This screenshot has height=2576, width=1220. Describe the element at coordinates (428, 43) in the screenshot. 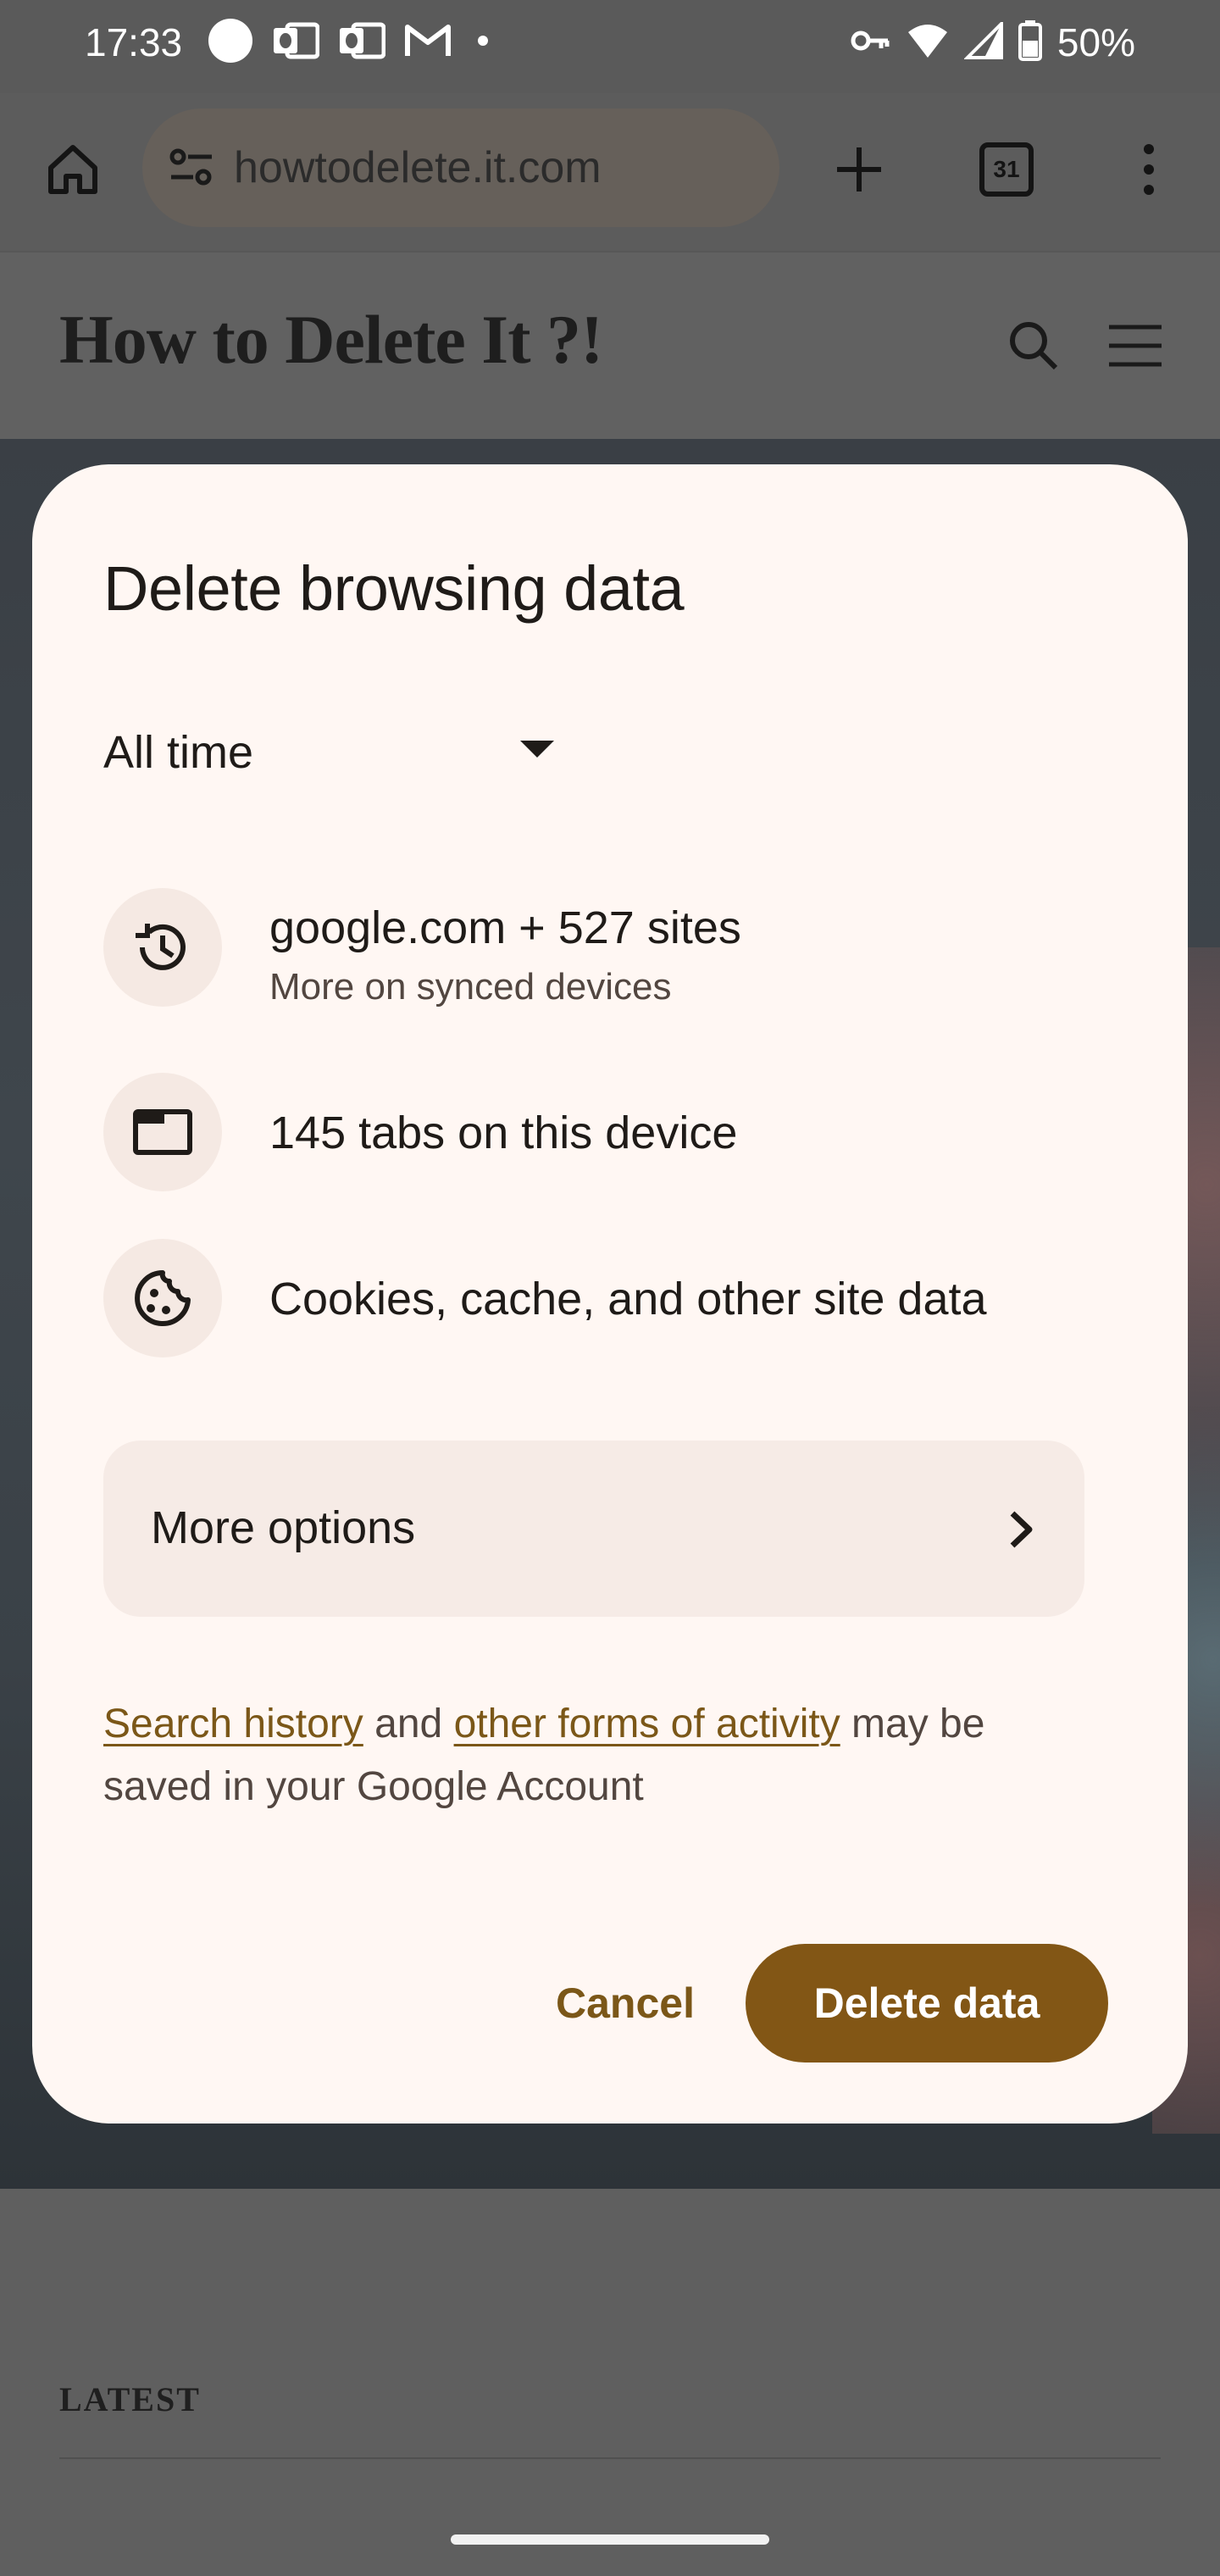

I see `gmail-icon` at that location.